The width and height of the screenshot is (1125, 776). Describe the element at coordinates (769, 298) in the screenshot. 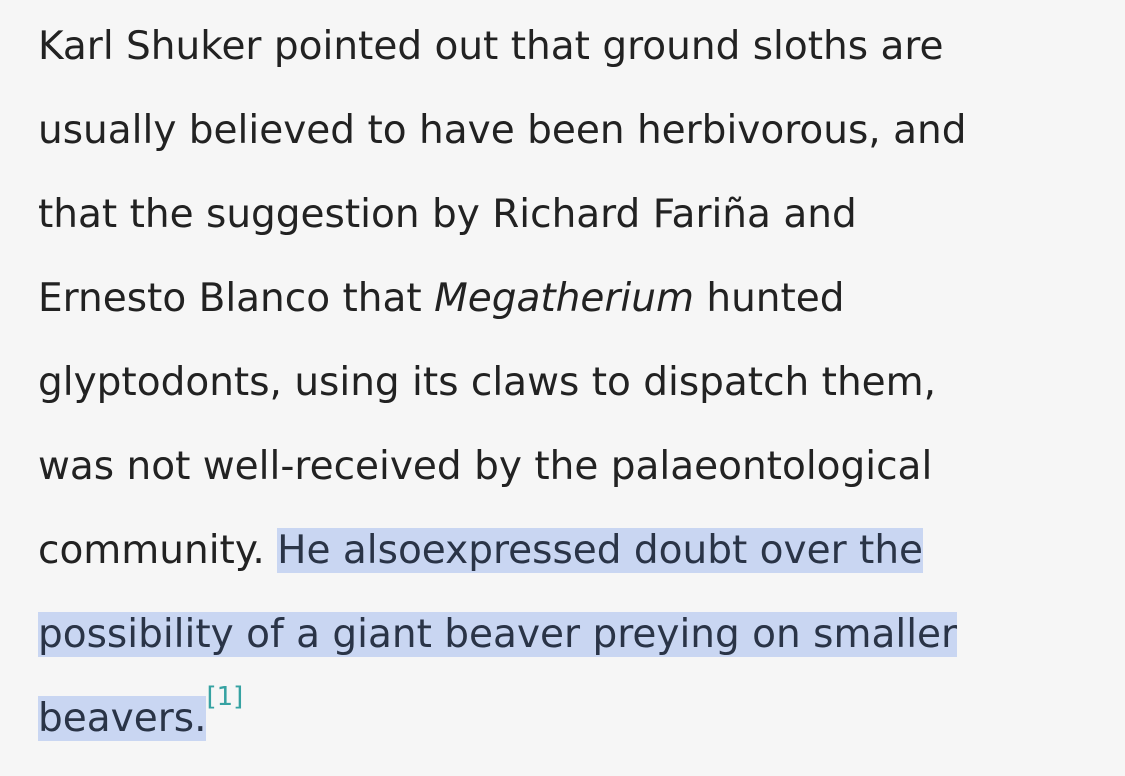

I see `text-fragment: hunted` at that location.